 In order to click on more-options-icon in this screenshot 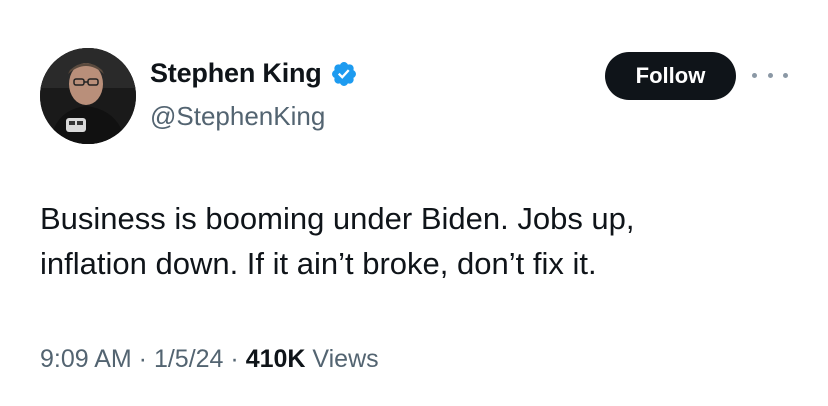, I will do `click(770, 75)`.